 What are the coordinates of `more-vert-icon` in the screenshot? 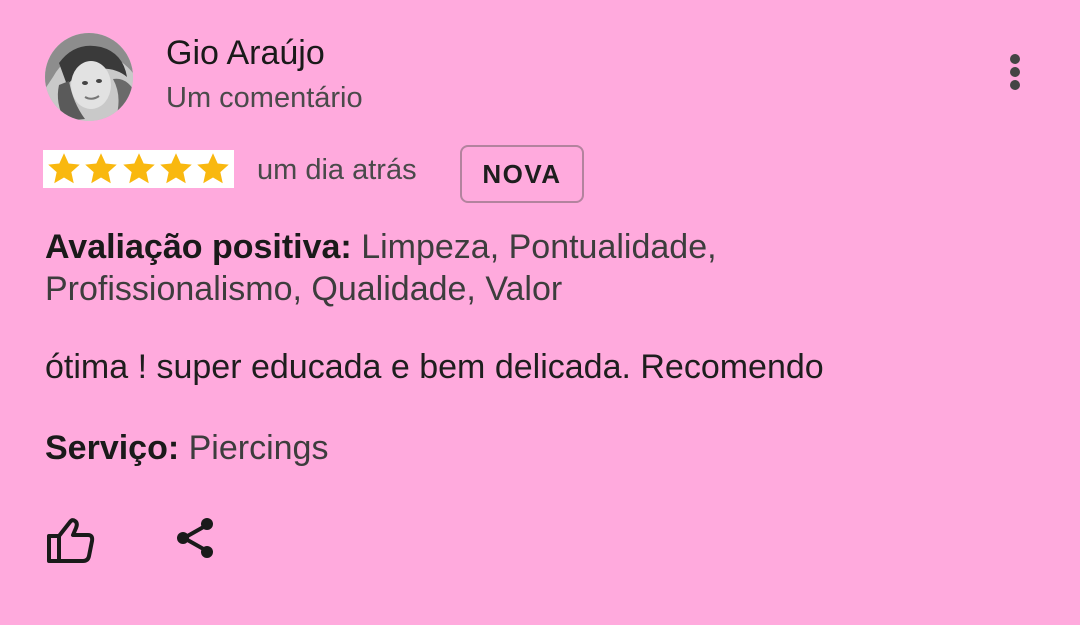 It's located at (1015, 59).